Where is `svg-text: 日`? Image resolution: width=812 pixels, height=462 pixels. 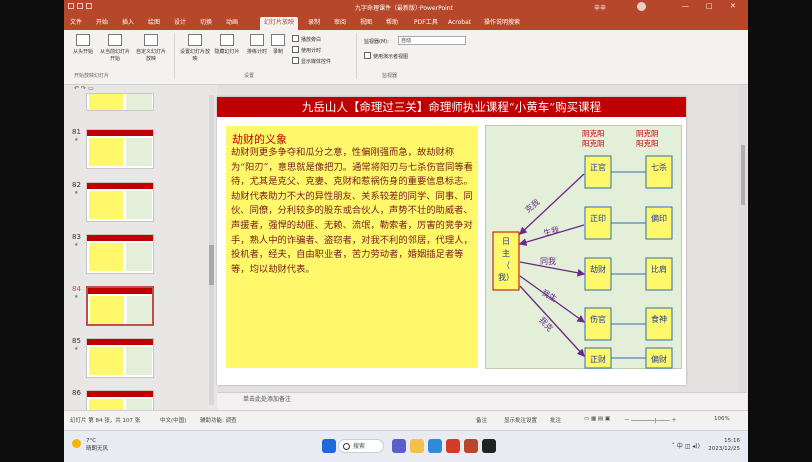 svg-text: 日 is located at coordinates (506, 241).